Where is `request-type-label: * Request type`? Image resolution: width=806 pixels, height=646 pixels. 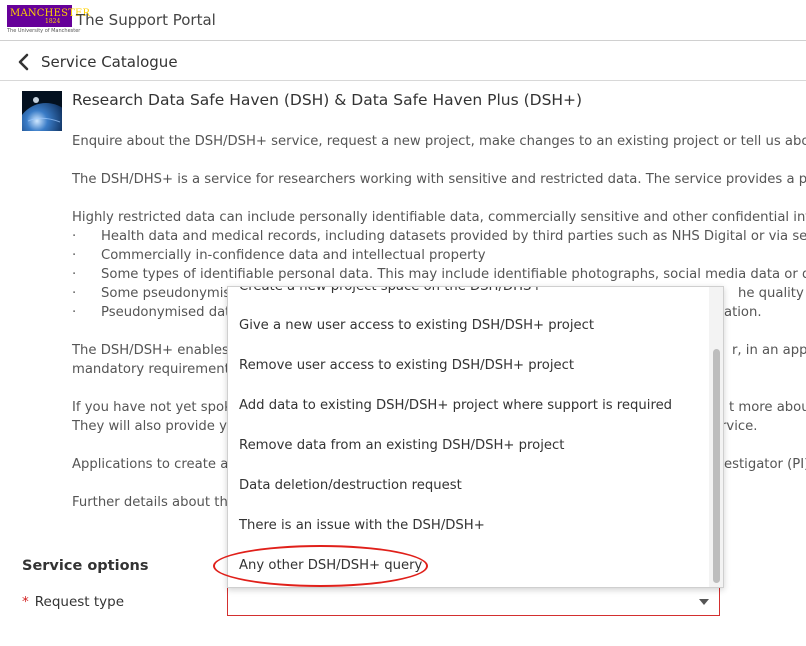
request-type-label: * Request type is located at coordinates (73, 602).